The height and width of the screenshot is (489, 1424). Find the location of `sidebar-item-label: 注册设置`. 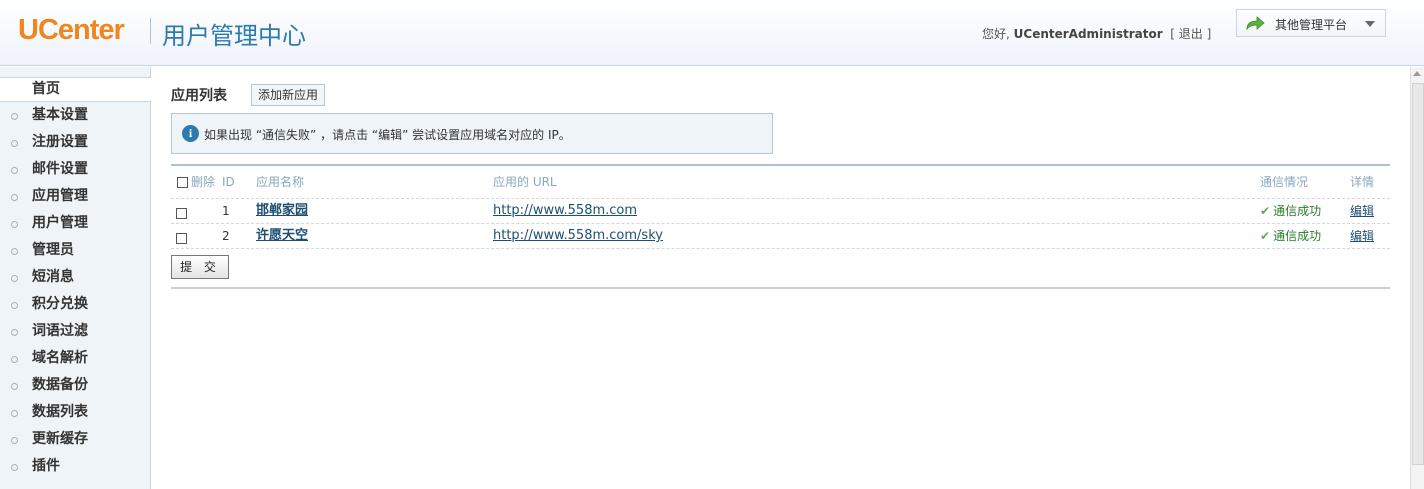

sidebar-item-label: 注册设置 is located at coordinates (60, 142).